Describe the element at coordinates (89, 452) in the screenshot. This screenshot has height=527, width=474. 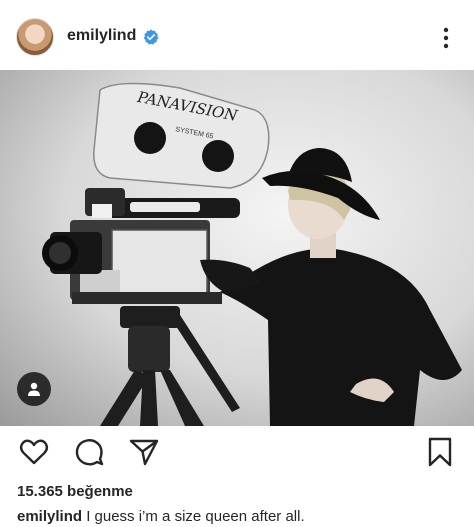
I see `comment-icon` at that location.